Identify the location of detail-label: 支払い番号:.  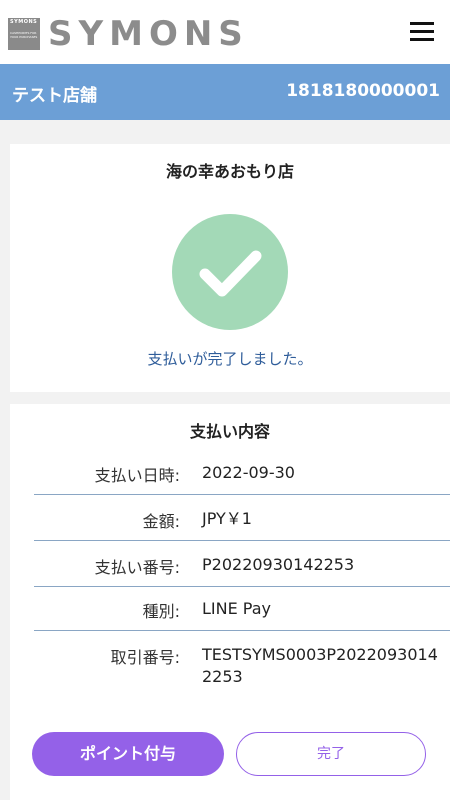
(137, 567).